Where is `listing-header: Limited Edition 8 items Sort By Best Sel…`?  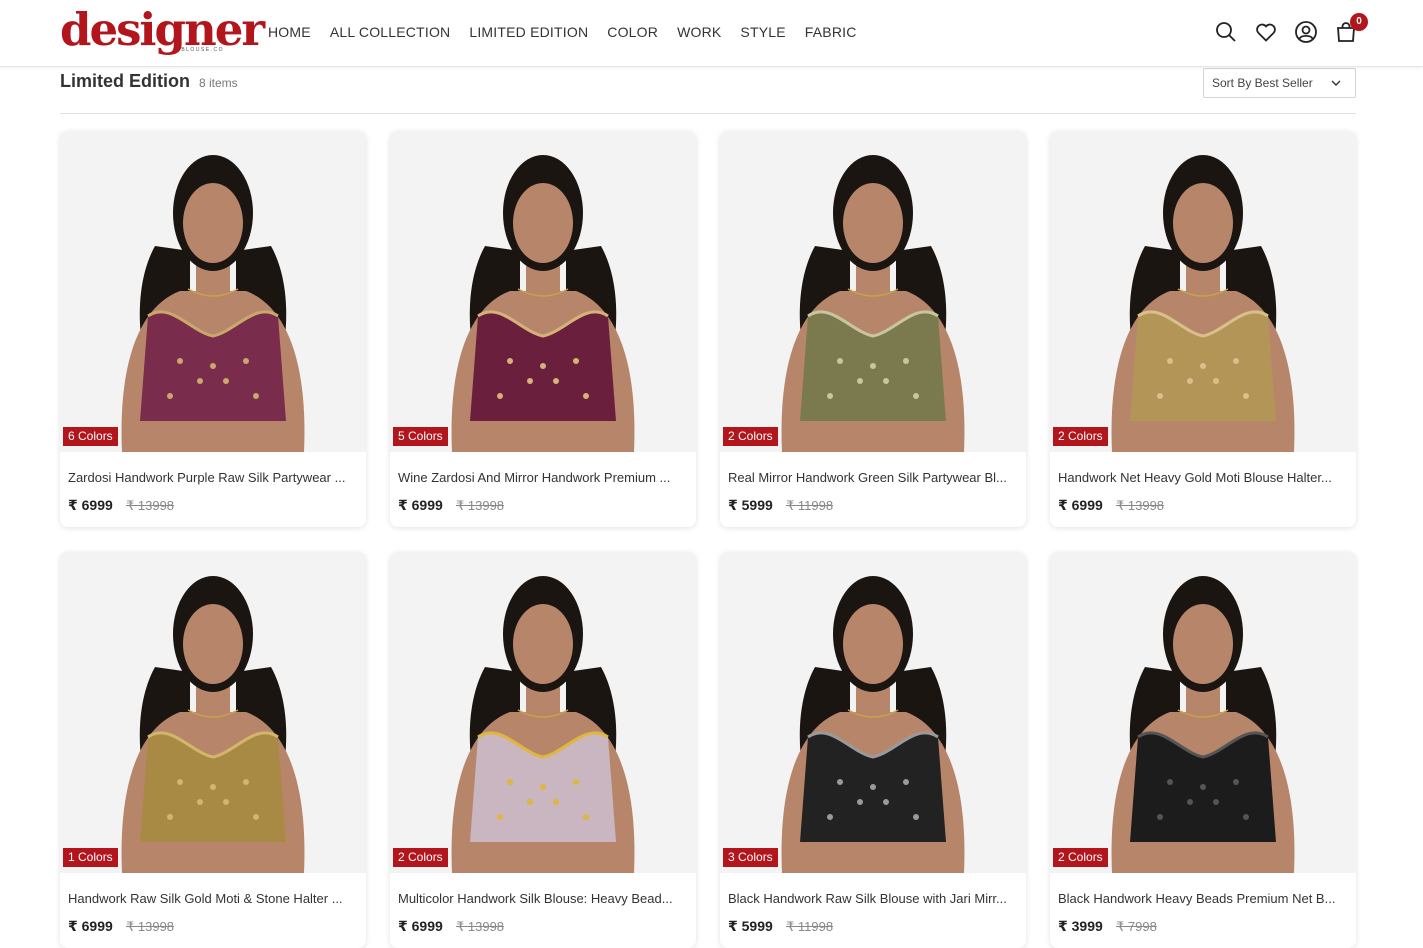 listing-header: Limited Edition 8 items Sort By Best Sel… is located at coordinates (708, 91).